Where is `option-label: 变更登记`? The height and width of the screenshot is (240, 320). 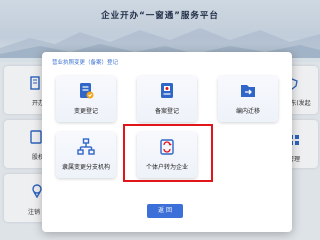
option-label: 变更登记 is located at coordinates (85, 111).